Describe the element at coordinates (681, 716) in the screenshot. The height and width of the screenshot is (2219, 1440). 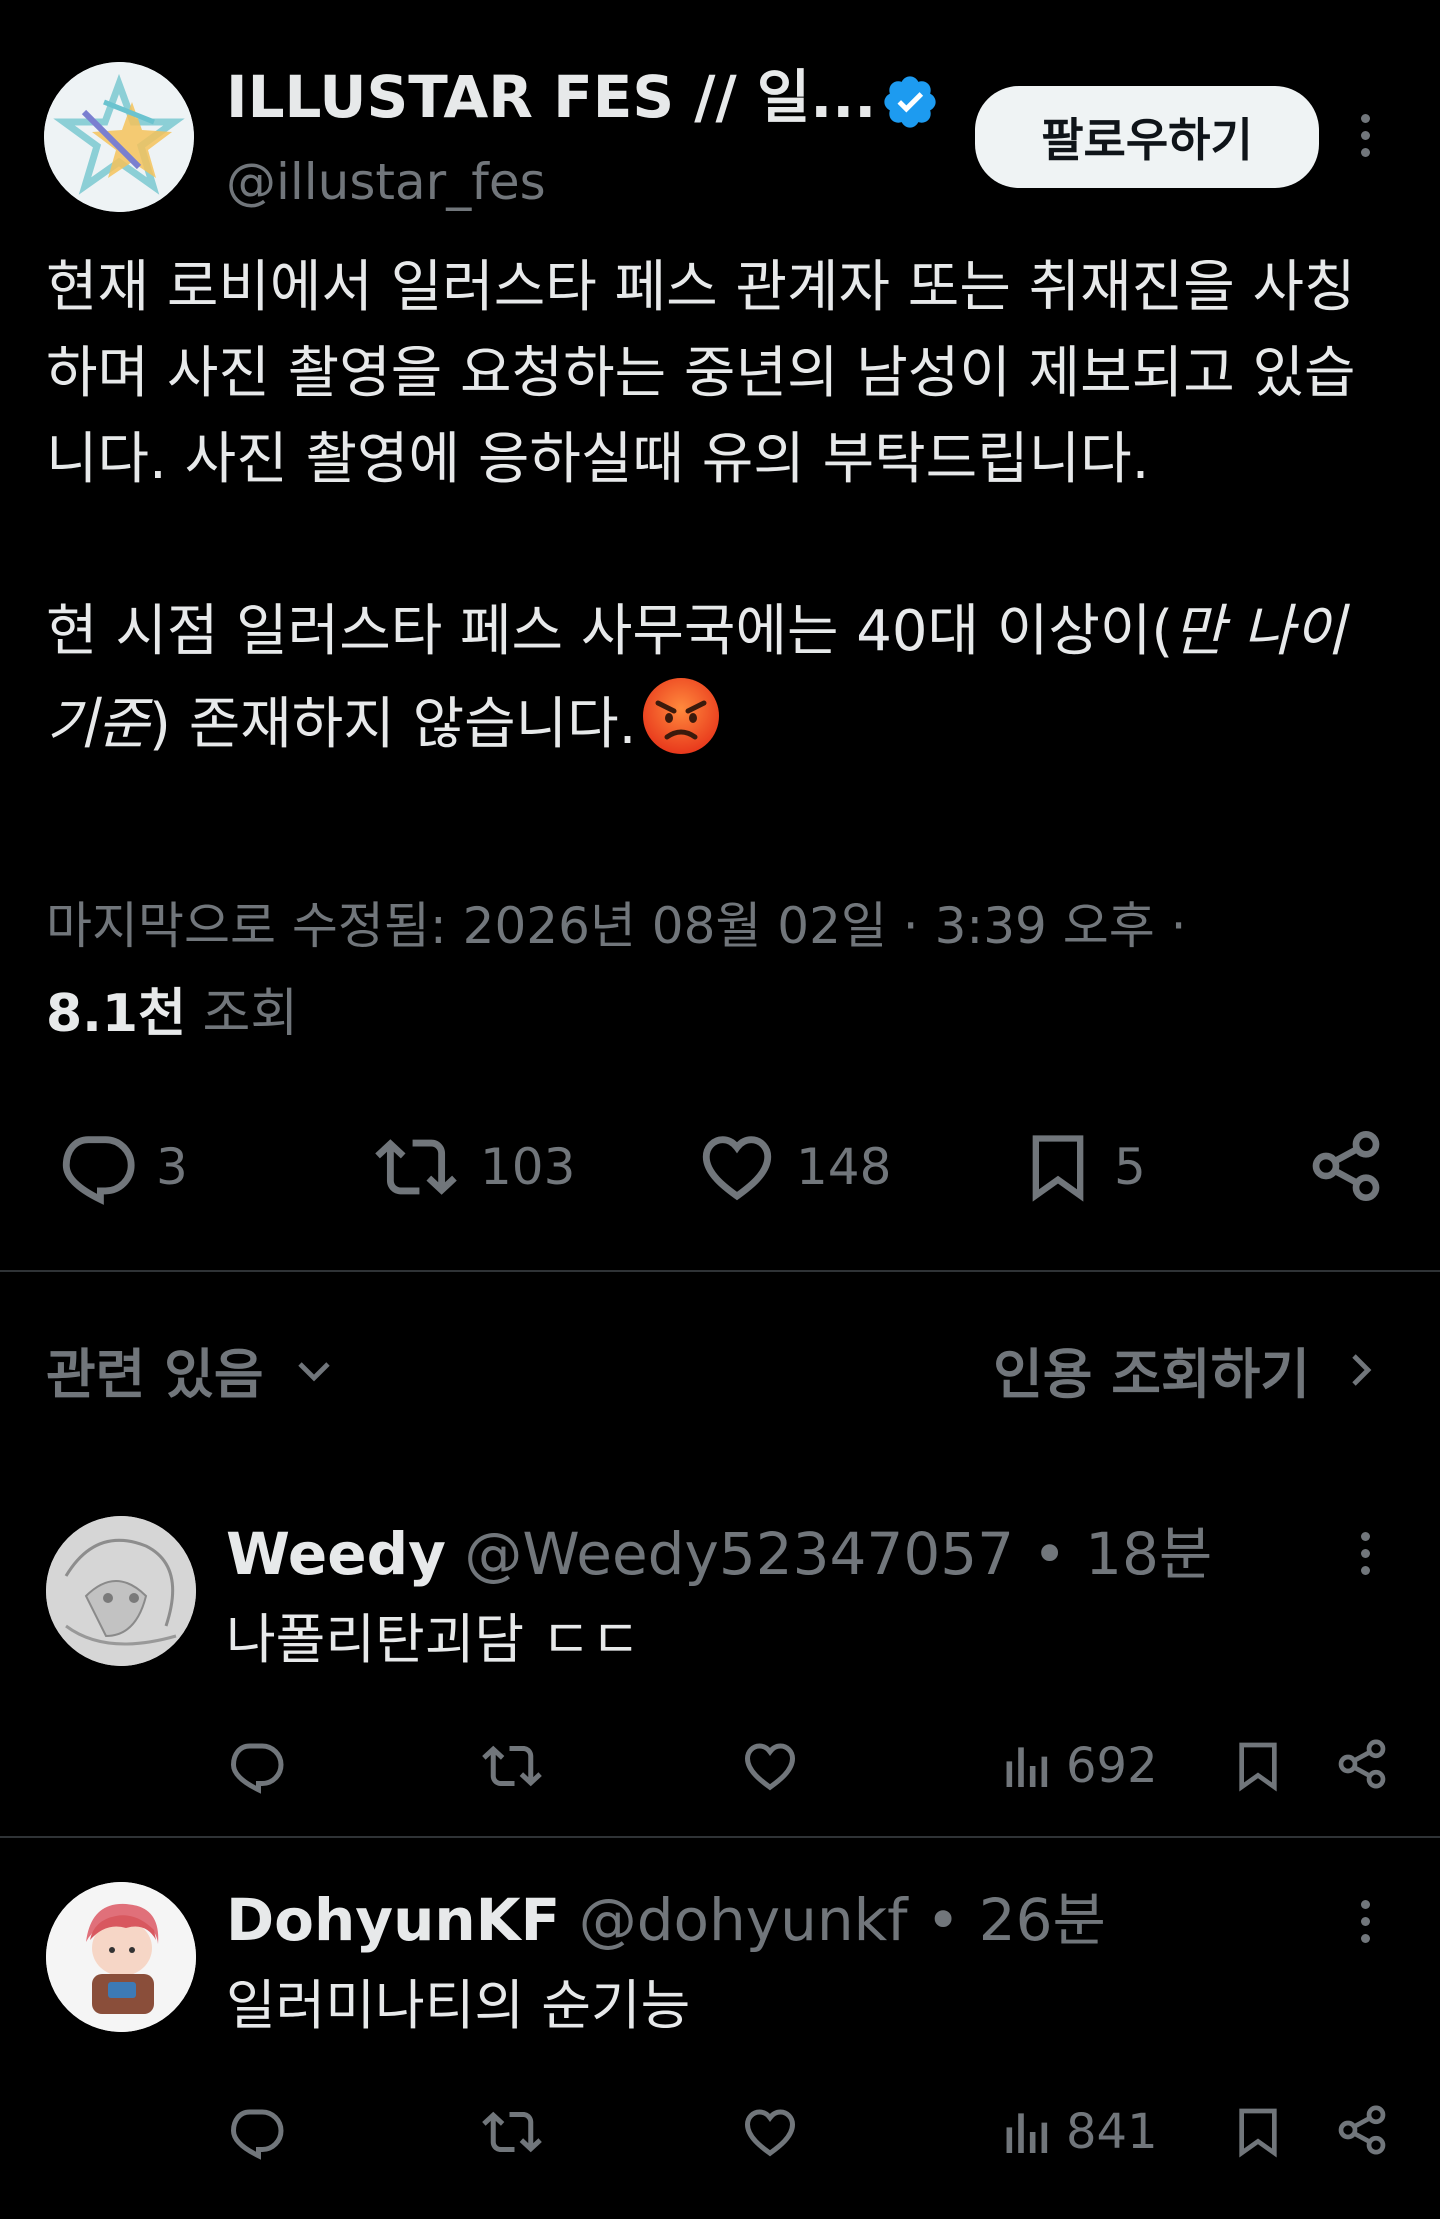
I see `angry-face-emoji` at that location.